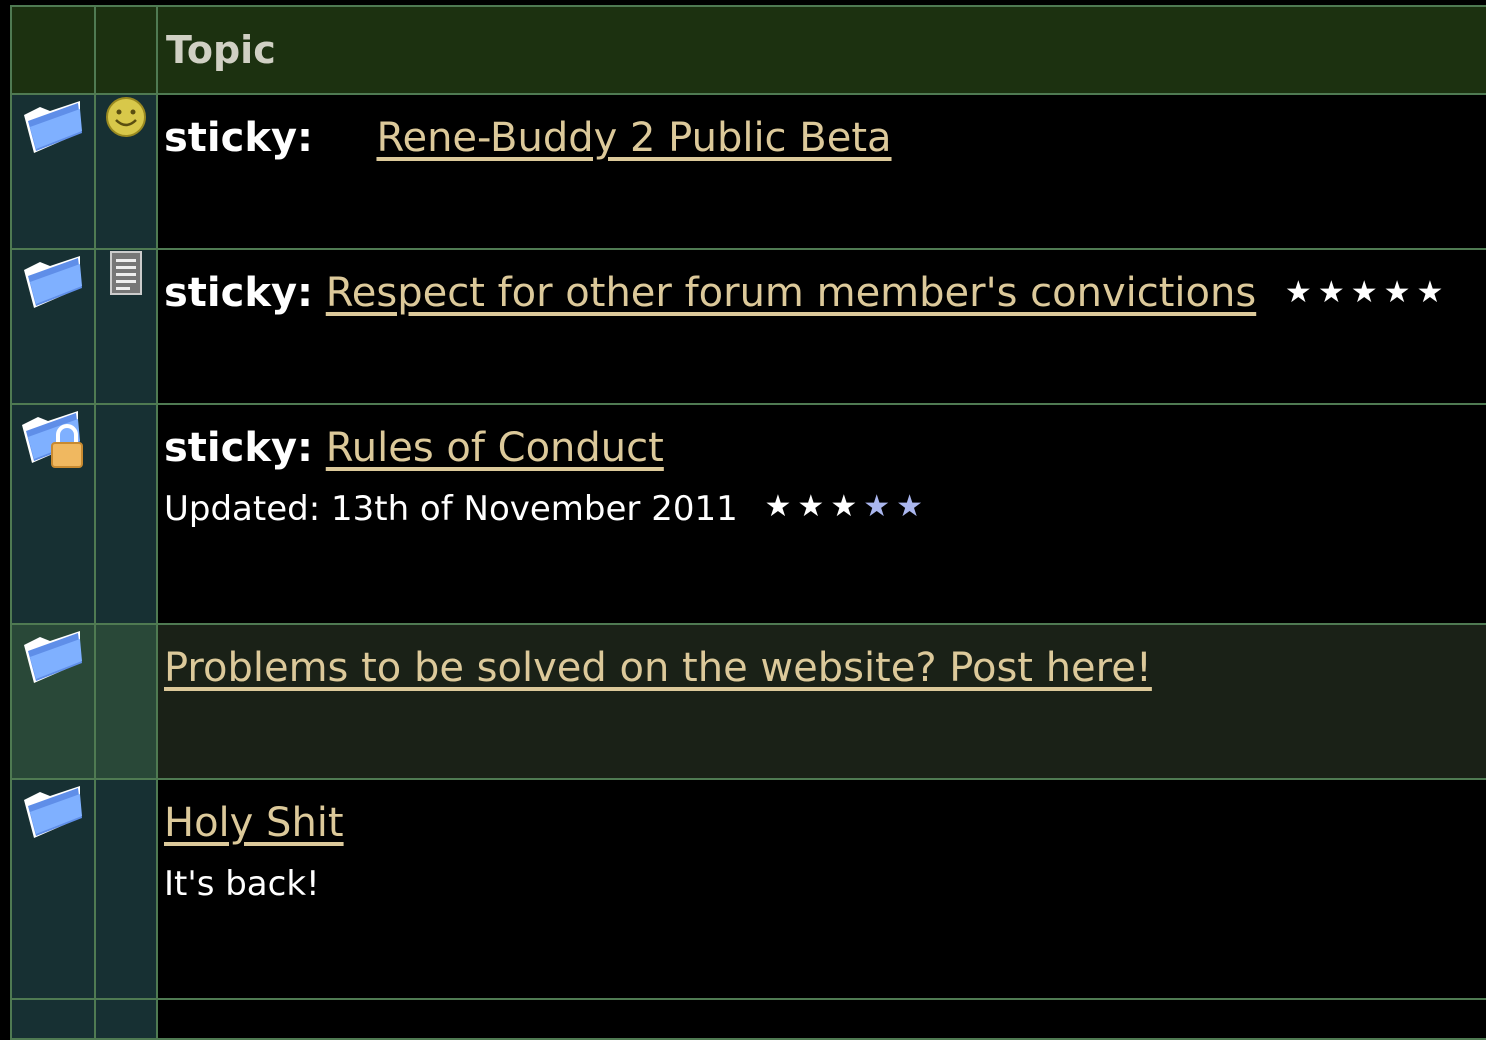 The width and height of the screenshot is (1486, 1040). Describe the element at coordinates (254, 823) in the screenshot. I see `topic-link: Holy Shit` at that location.